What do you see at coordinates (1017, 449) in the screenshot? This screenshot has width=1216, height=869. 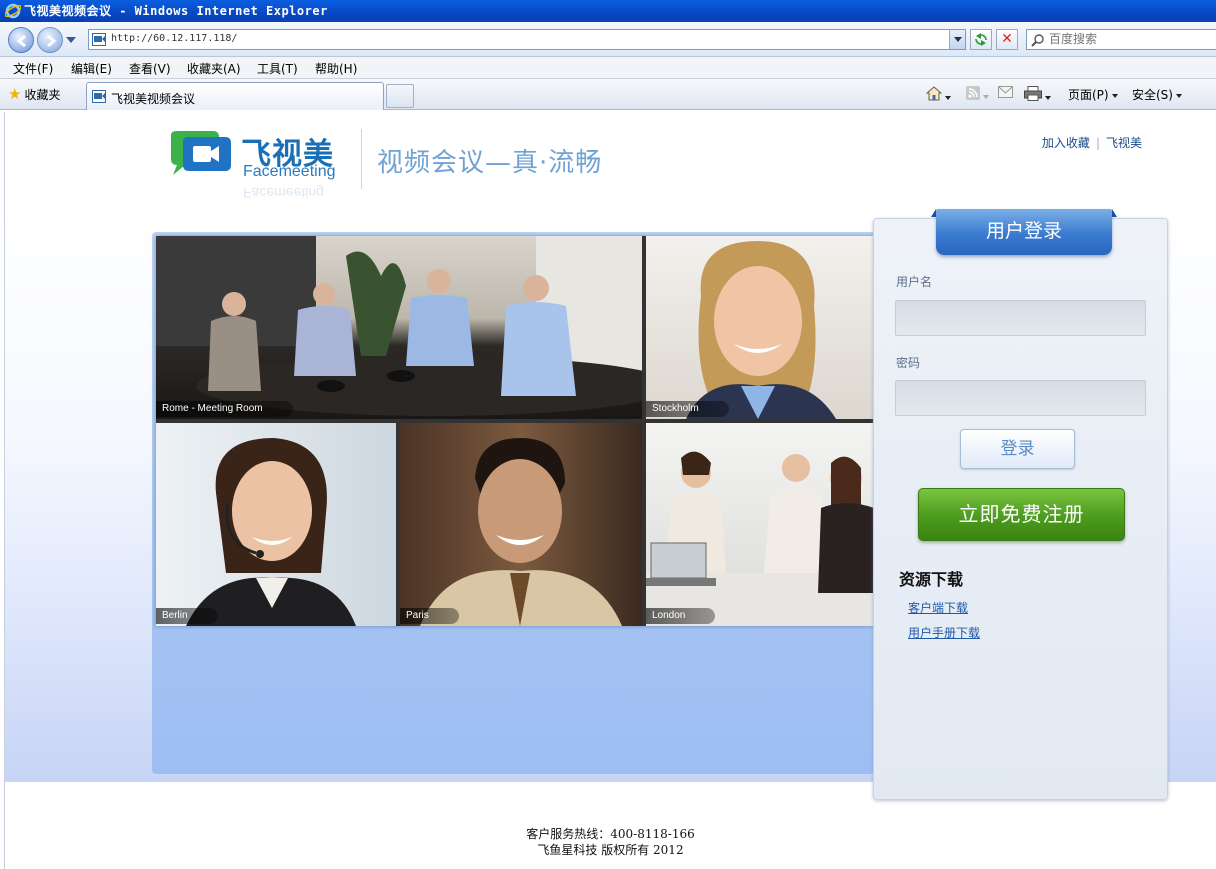 I see `login-button: 登录` at bounding box center [1017, 449].